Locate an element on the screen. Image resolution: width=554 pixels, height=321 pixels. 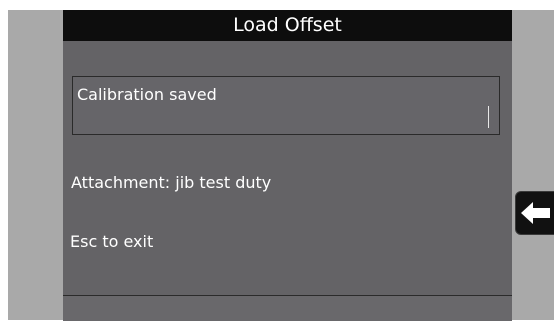
status-message-box: Calibration saved is located at coordinates (286, 105).